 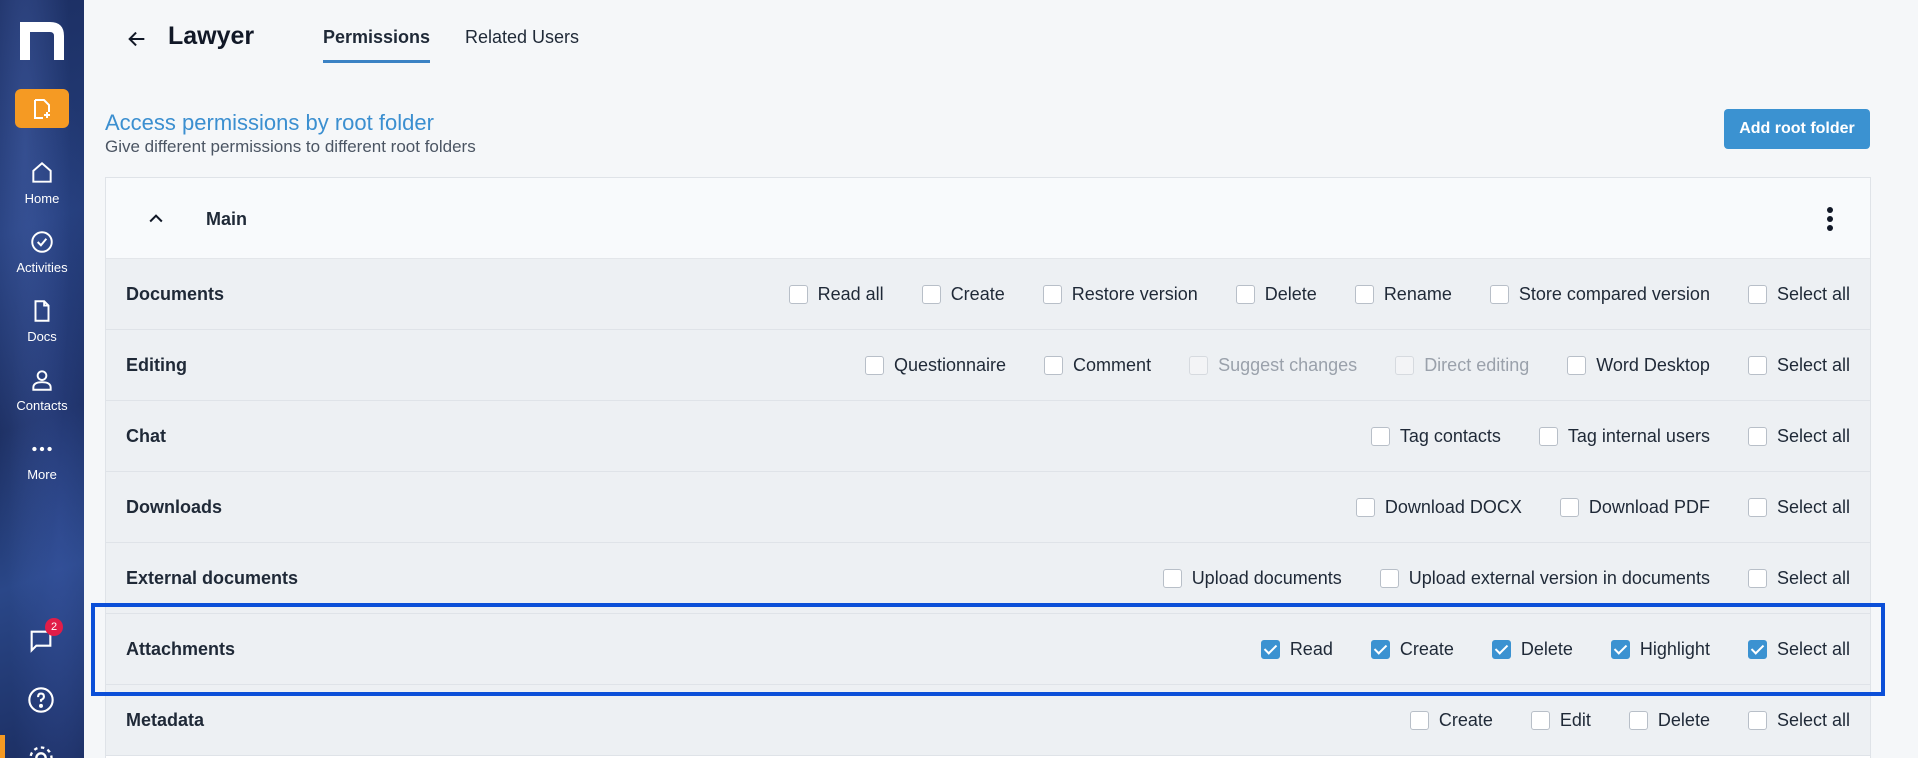 I want to click on tab-related-users: Related Users, so click(x=522, y=43).